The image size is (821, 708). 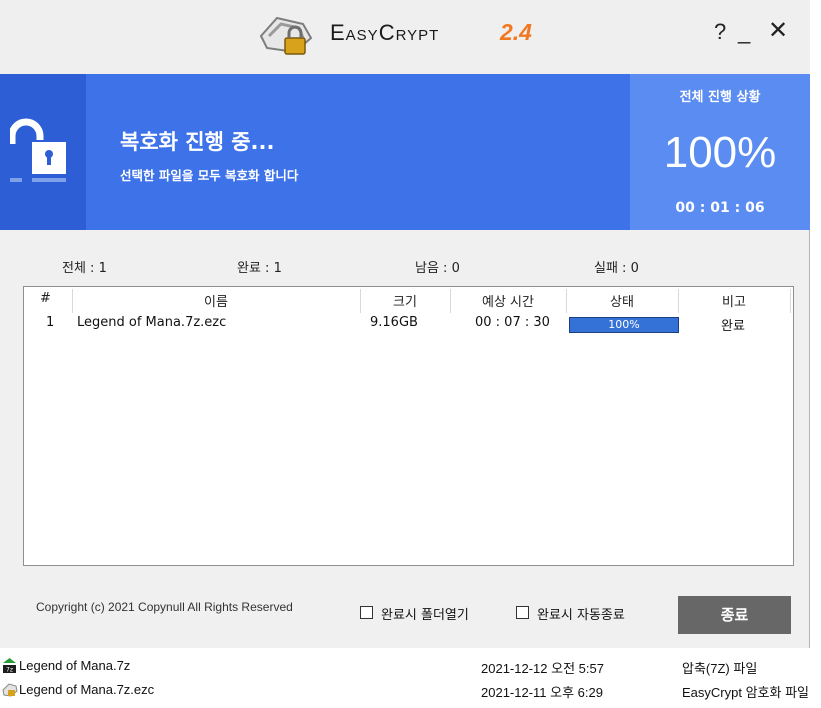 I want to click on app-version: 2.4, so click(x=516, y=32).